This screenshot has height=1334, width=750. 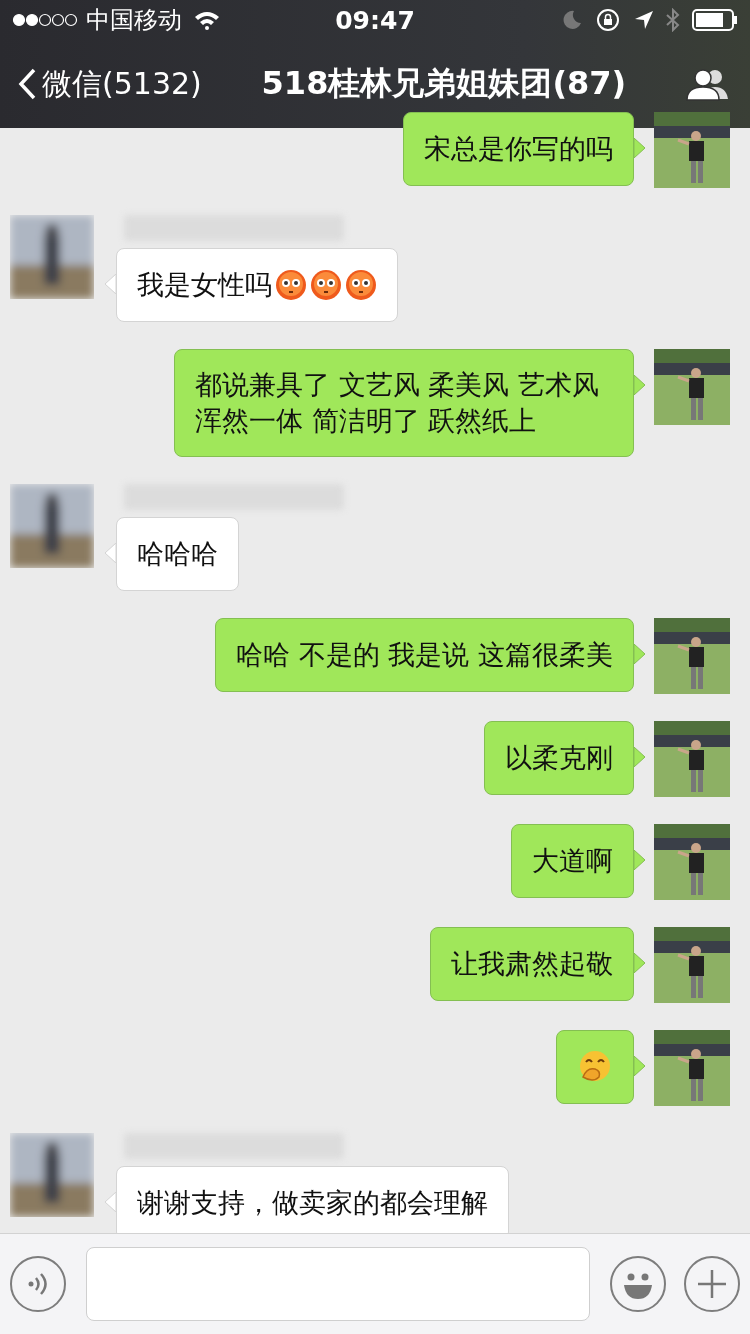 I want to click on message-text: 谢谢支持，做卖家的都会理解, so click(x=312, y=1203).